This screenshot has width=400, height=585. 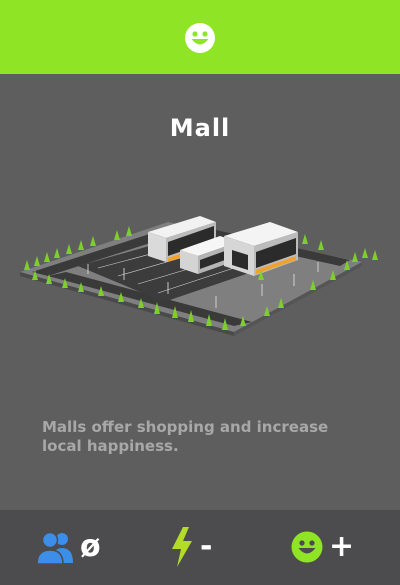 What do you see at coordinates (206, 546) in the screenshot?
I see `power-value: -` at bounding box center [206, 546].